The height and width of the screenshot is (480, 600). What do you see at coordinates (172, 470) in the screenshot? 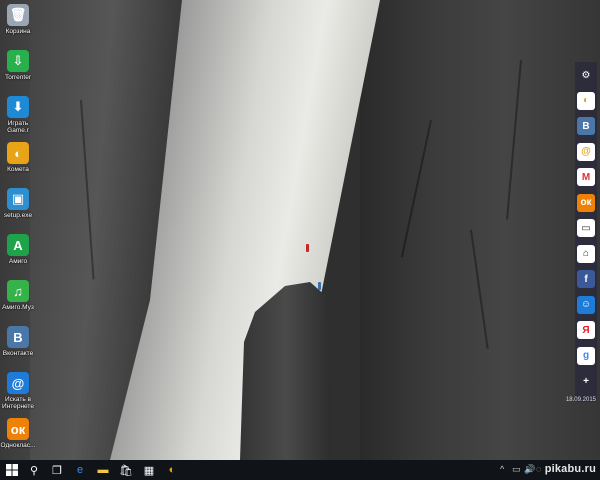
I see `kometa-taskbar-icon: ◐` at bounding box center [172, 470].